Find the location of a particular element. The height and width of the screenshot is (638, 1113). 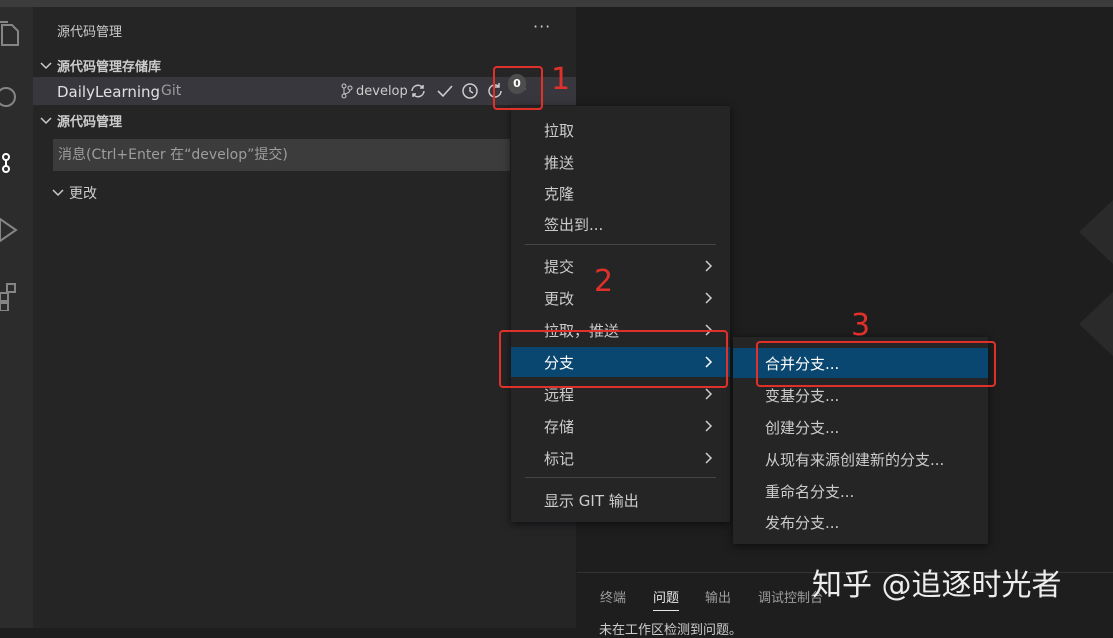

repo-name: DailyLearning is located at coordinates (109, 92).